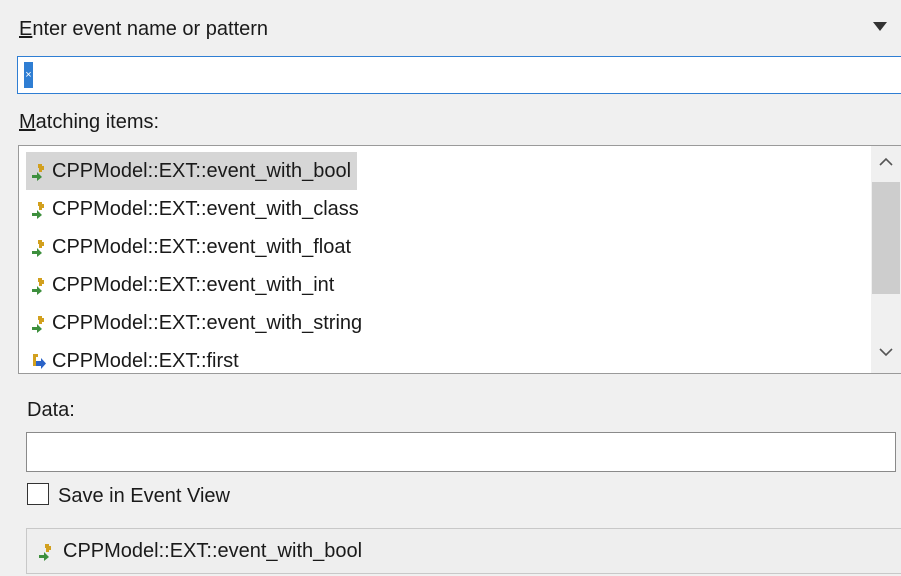 The image size is (901, 576). What do you see at coordinates (51, 410) in the screenshot?
I see `data-label: Data:` at bounding box center [51, 410].